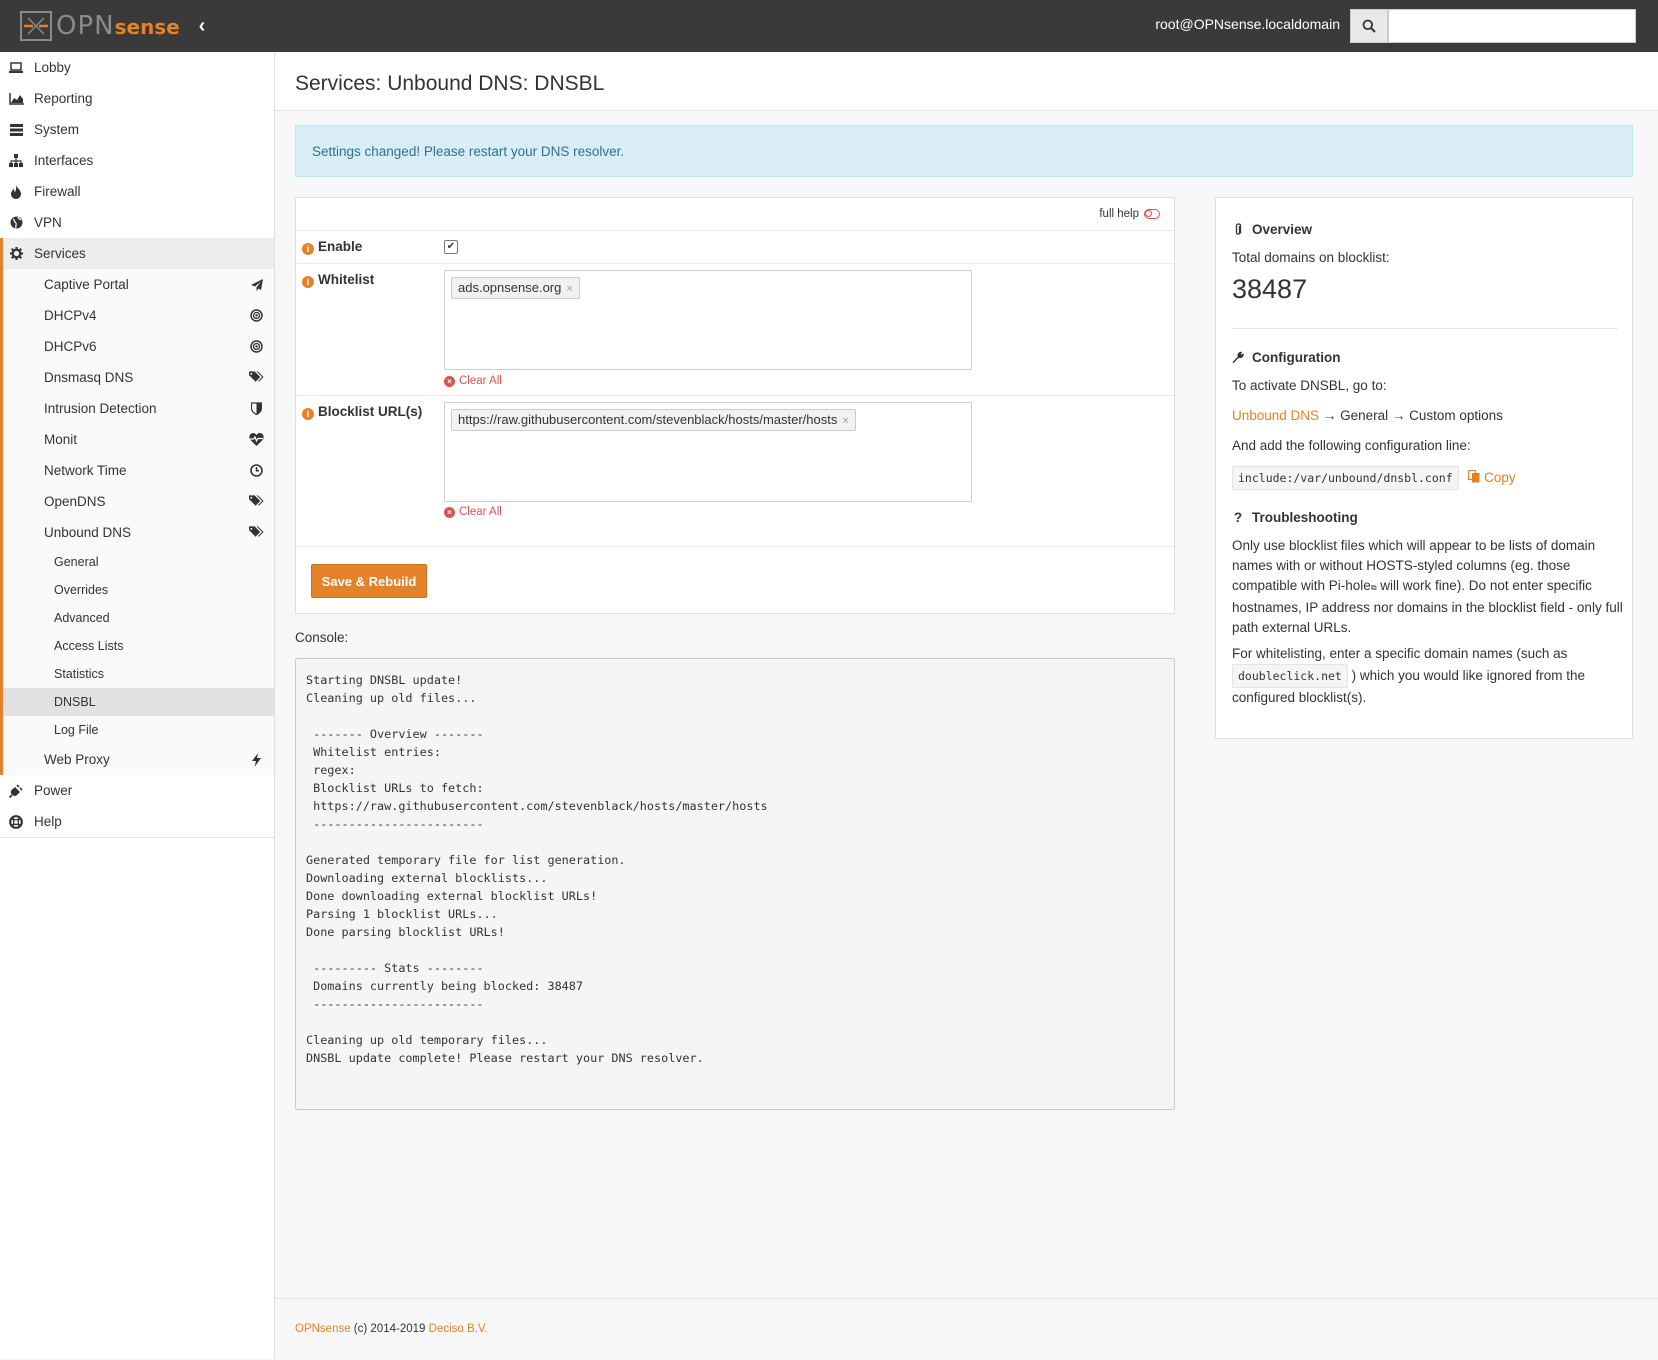 The height and width of the screenshot is (1360, 1658). Describe the element at coordinates (1512, 26) in the screenshot. I see `search-input` at that location.